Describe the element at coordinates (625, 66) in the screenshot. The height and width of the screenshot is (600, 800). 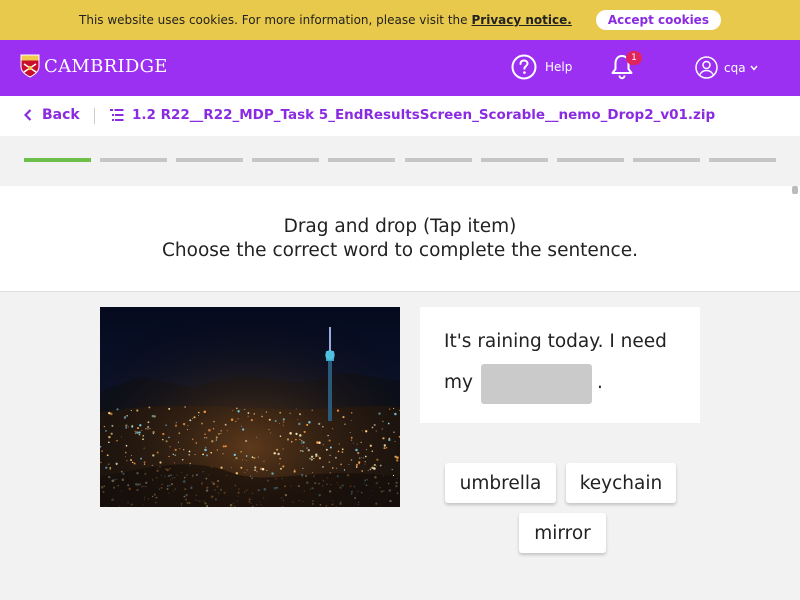
I see `notifications-button: 1` at that location.